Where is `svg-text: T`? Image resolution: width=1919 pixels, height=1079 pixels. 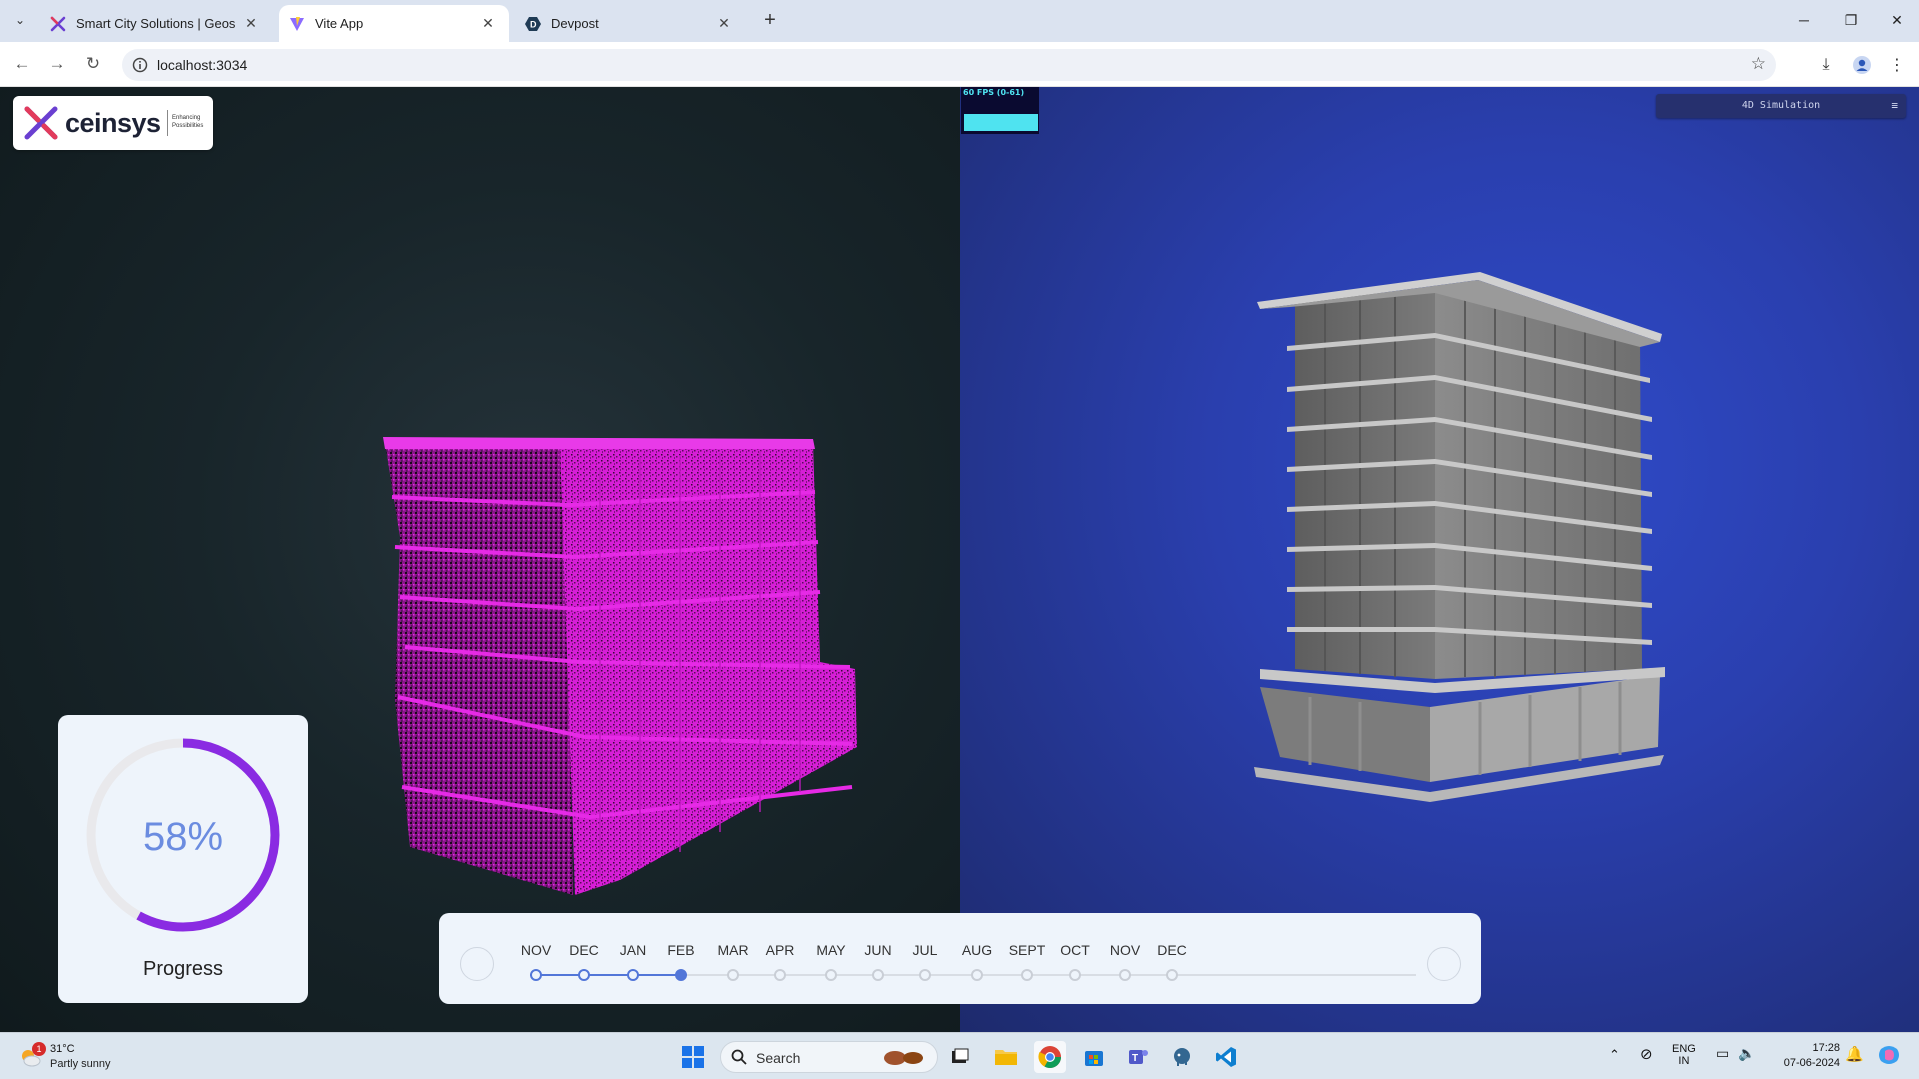
svg-text: T is located at coordinates (1135, 1058).